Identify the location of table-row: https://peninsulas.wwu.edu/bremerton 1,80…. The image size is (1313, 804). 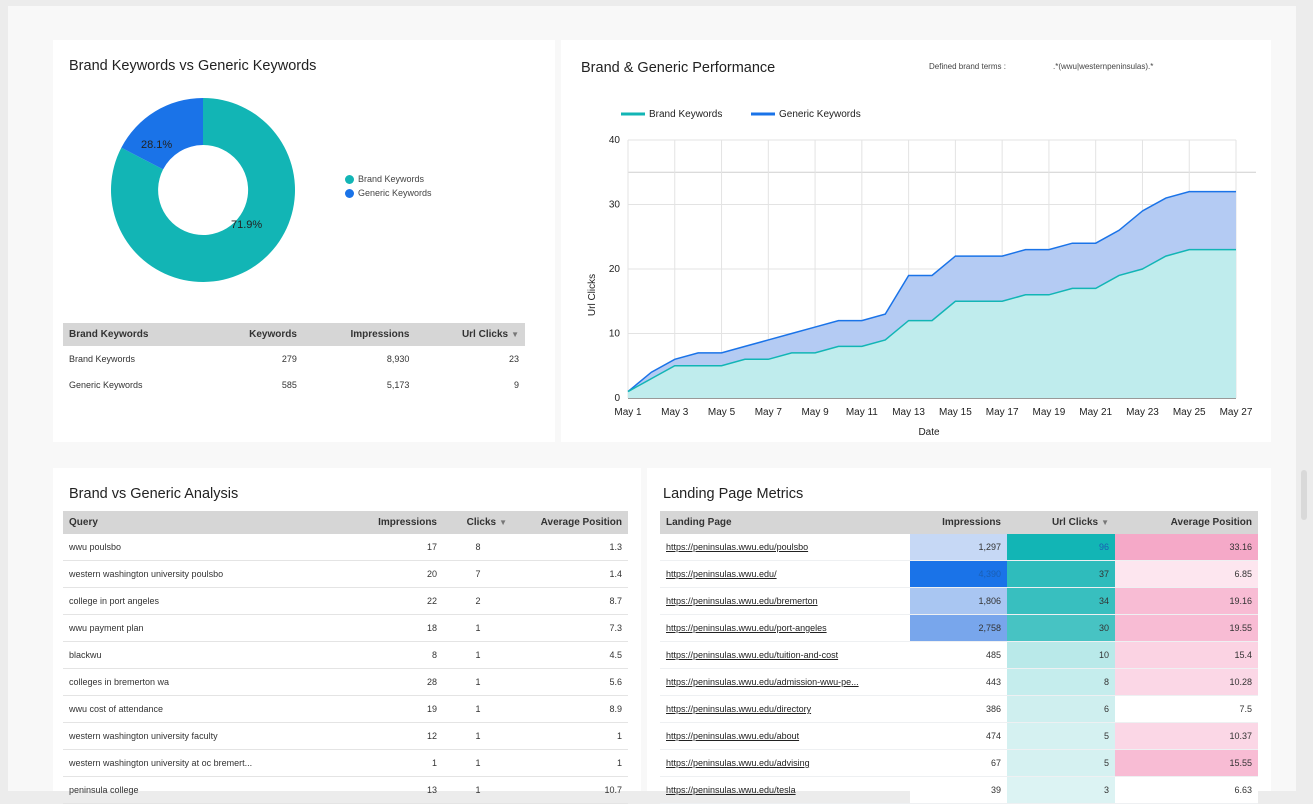
(959, 601).